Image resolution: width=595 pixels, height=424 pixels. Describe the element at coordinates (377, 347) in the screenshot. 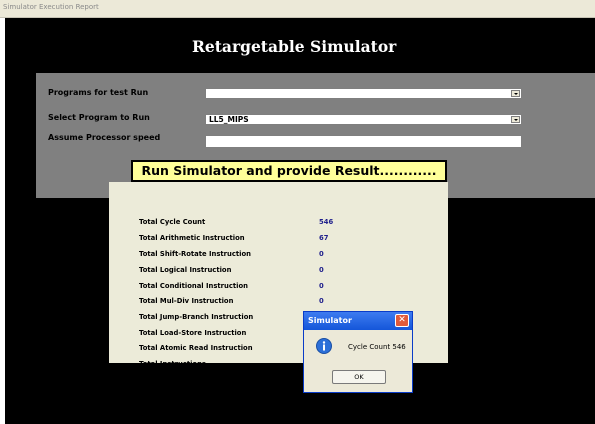

I see `dialog-message: Cycle Count 546` at that location.